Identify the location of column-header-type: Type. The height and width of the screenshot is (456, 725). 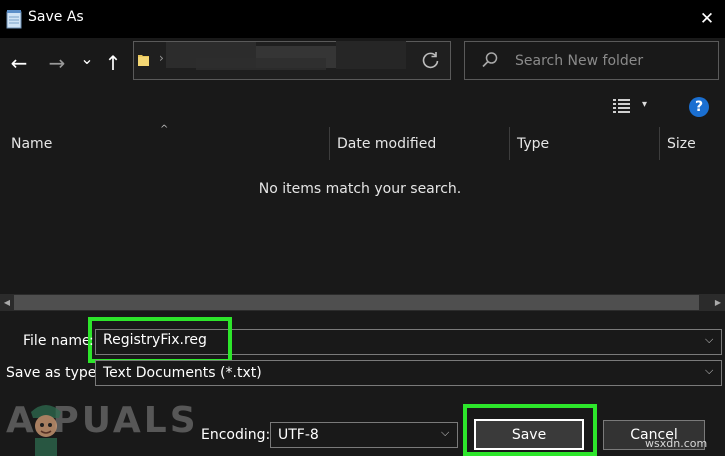
(533, 144).